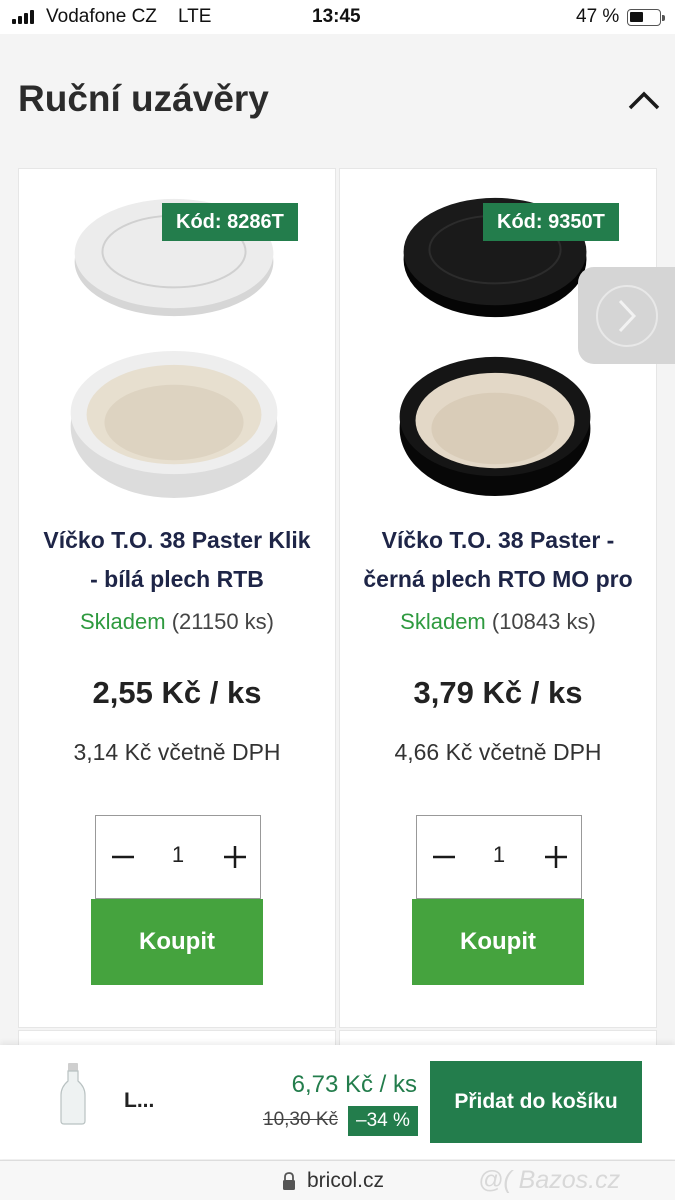 This screenshot has height=1200, width=675. I want to click on carrier-name: Vodafone CZ, so click(101, 16).